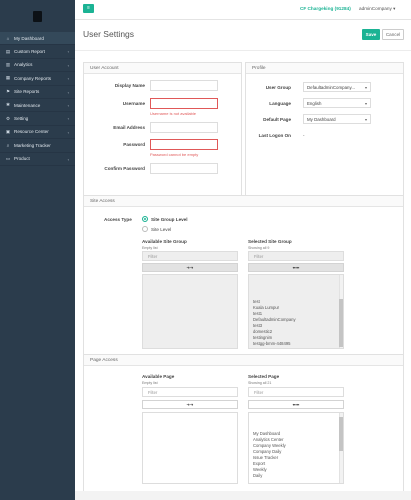 This screenshot has width=411, height=500. What do you see at coordinates (134, 144) in the screenshot?
I see `password-label: Password` at bounding box center [134, 144].